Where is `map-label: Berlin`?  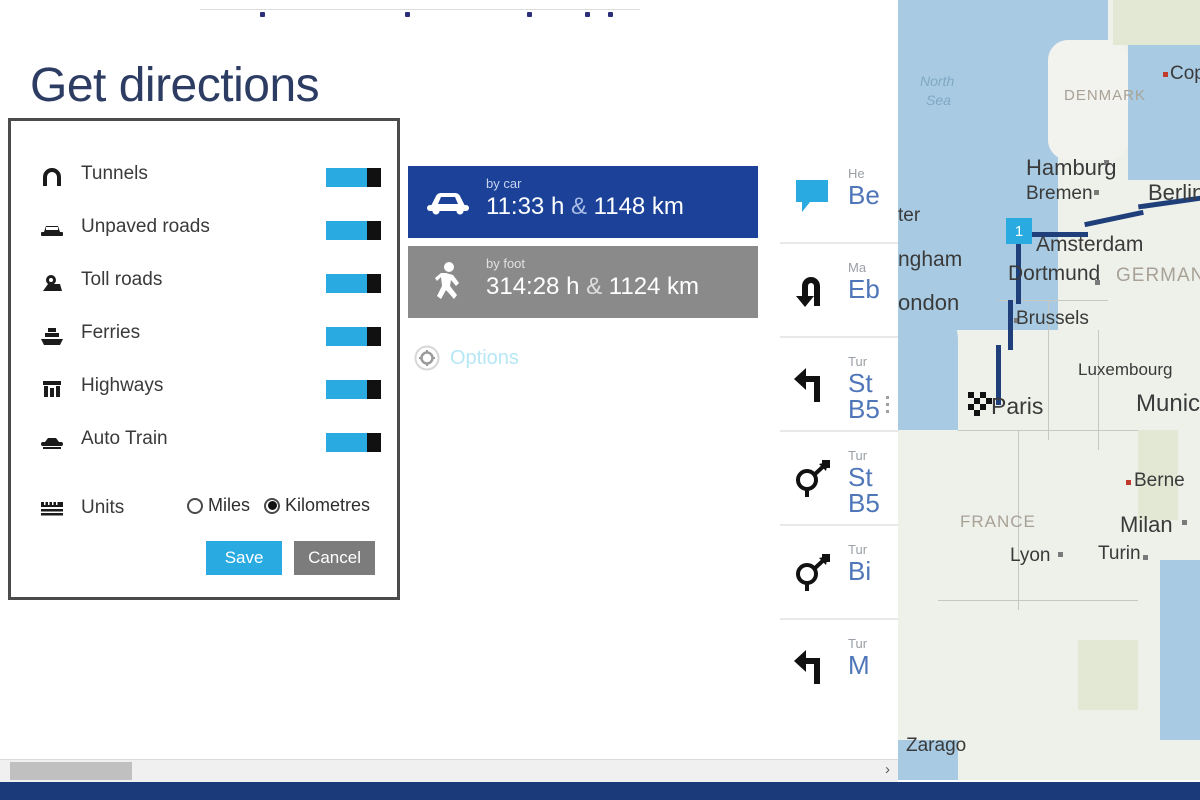
map-label: Berlin is located at coordinates (1174, 192).